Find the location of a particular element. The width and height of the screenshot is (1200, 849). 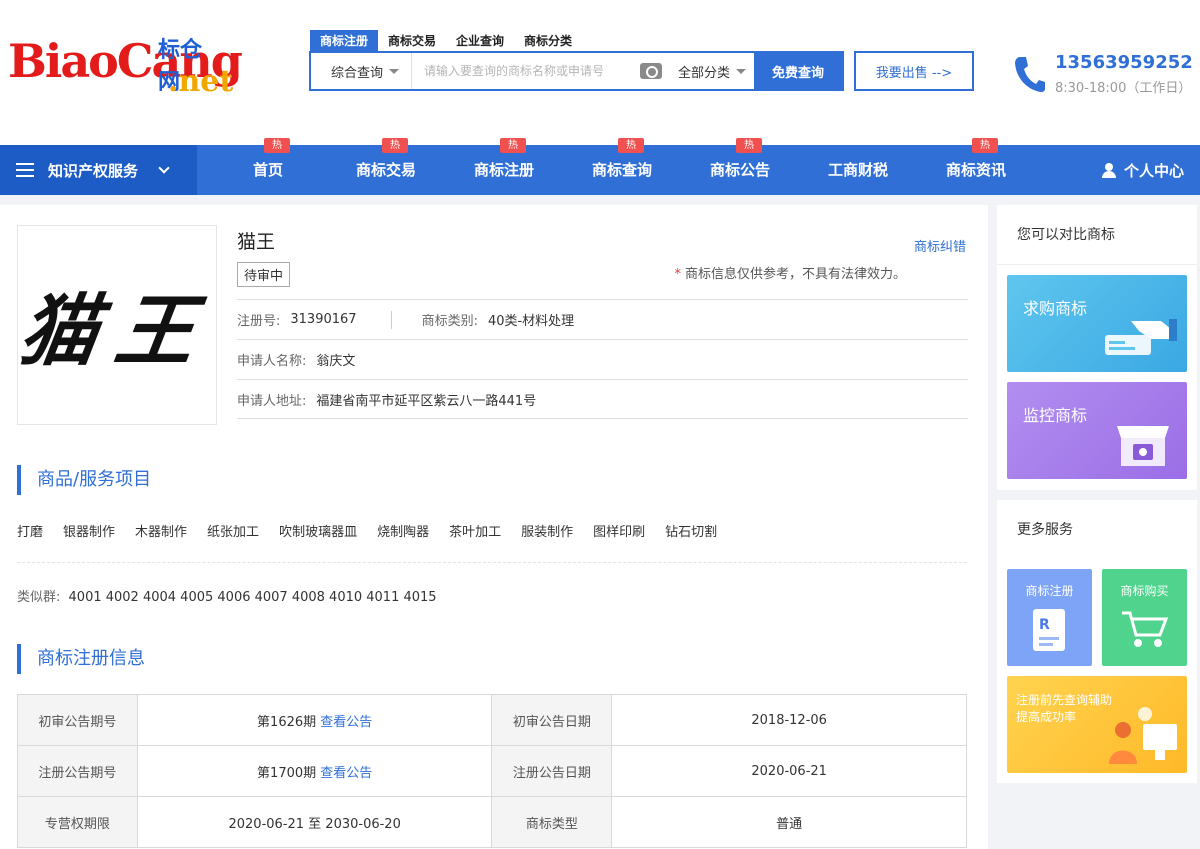

nav-announcement: 商标公告 热 is located at coordinates (740, 166).